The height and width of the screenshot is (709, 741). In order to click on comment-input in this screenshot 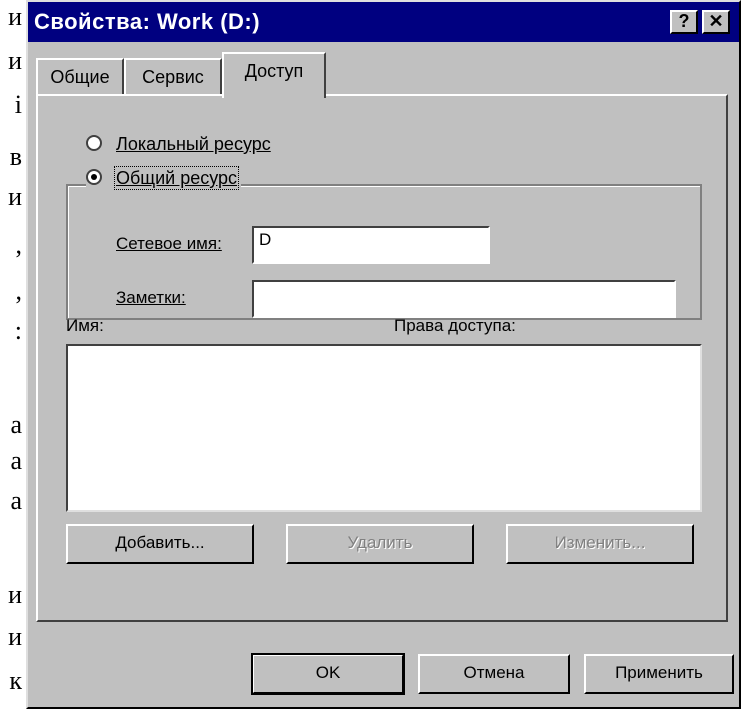, I will do `click(464, 299)`.